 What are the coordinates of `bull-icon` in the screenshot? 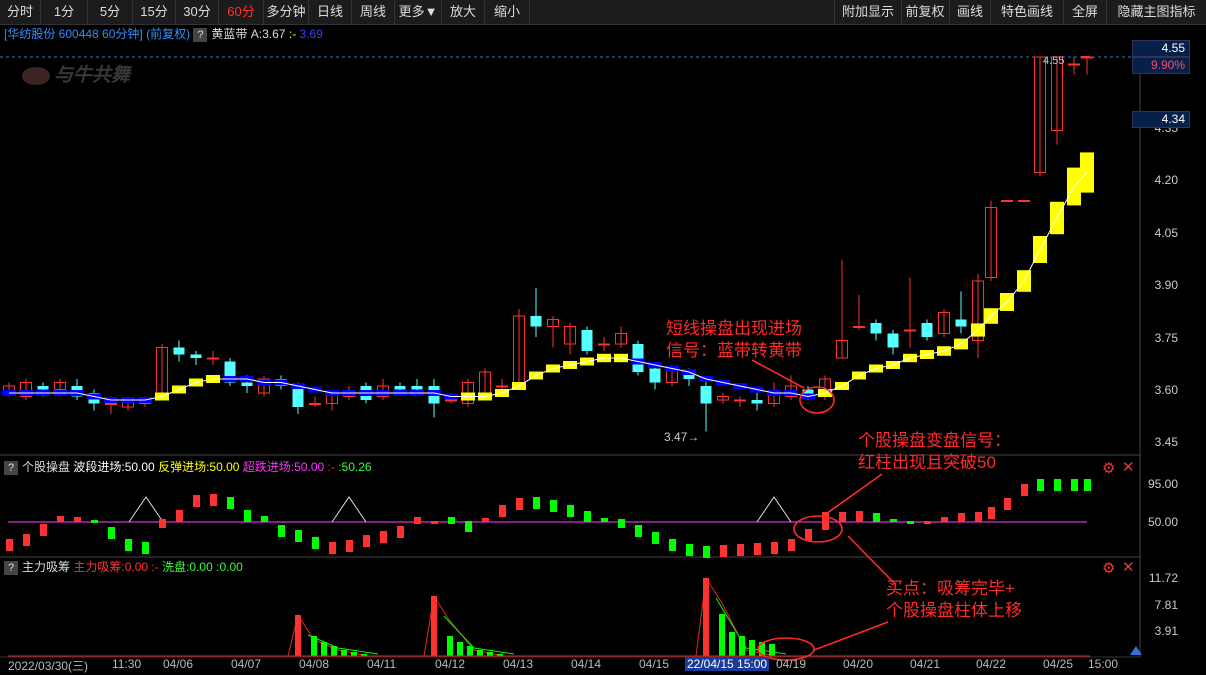 It's located at (36, 75).